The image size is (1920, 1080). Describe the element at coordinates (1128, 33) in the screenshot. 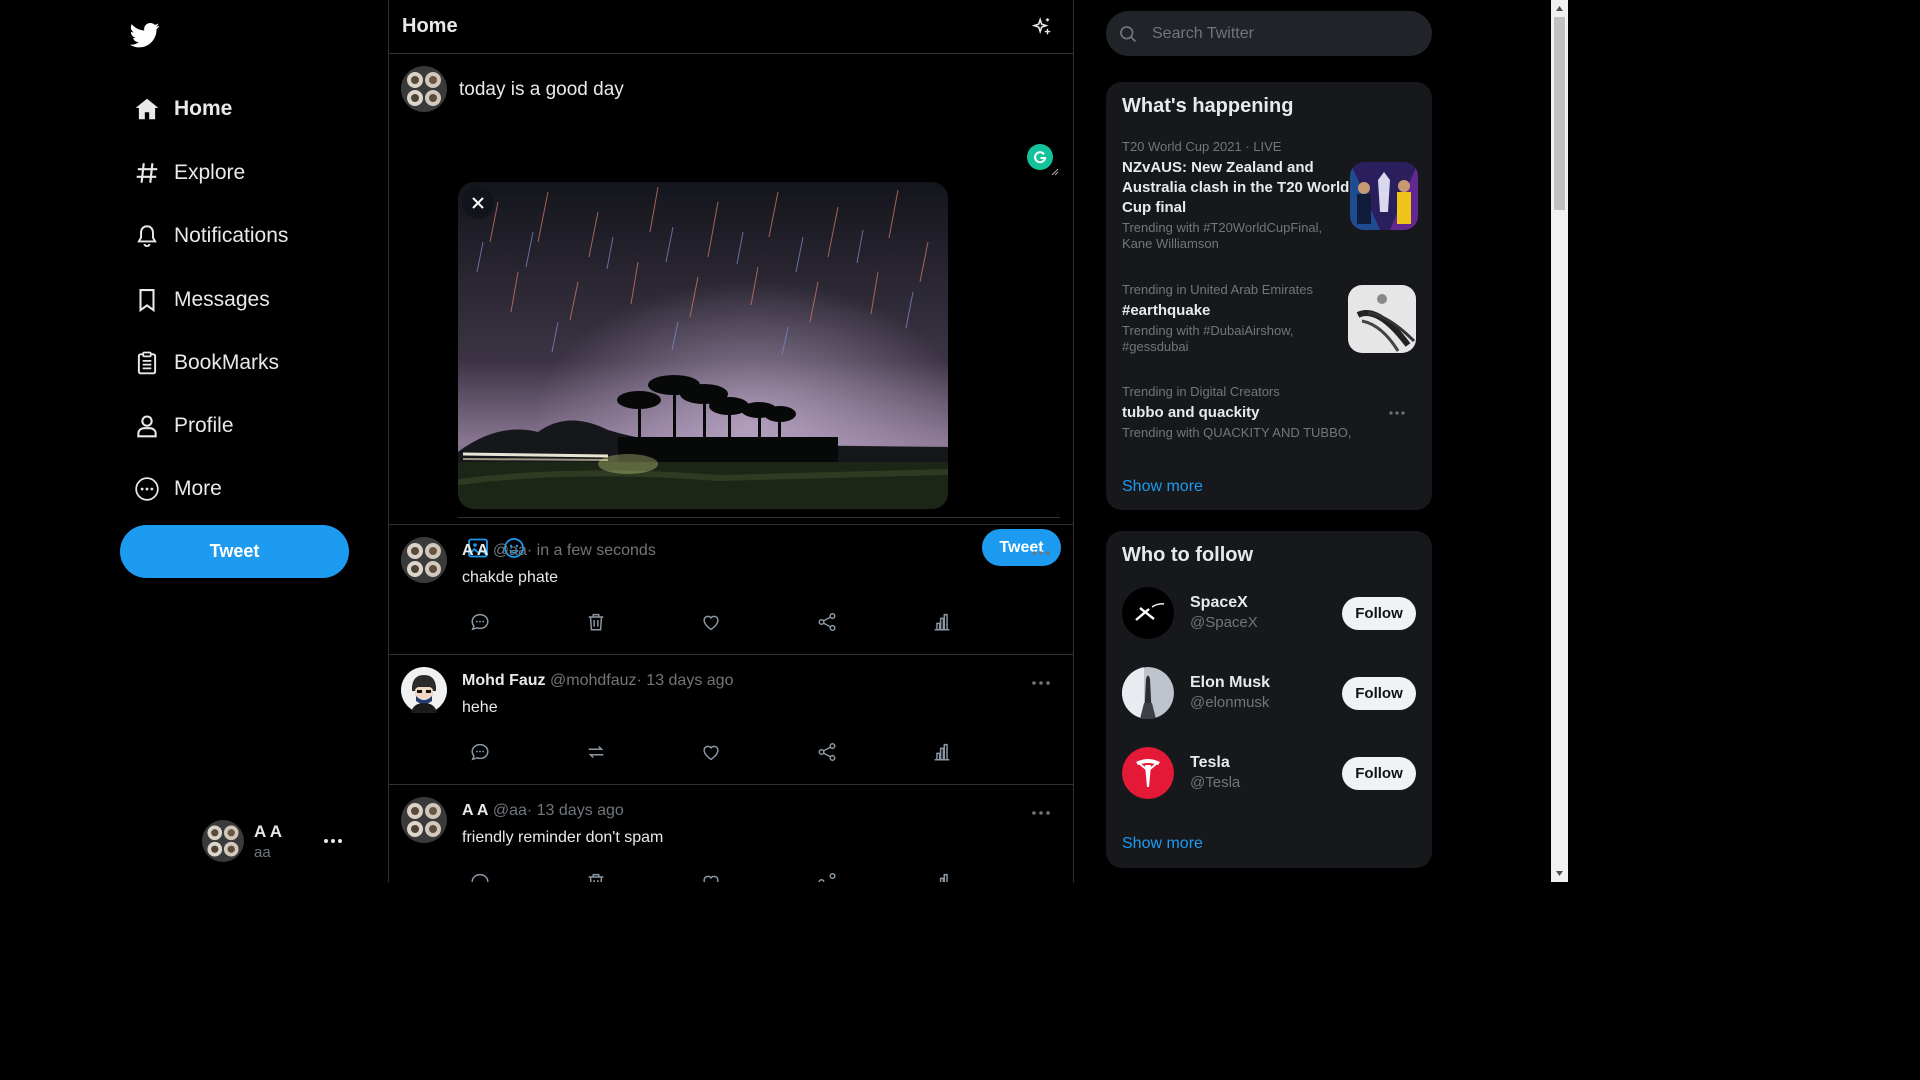

I see `search-icon` at that location.